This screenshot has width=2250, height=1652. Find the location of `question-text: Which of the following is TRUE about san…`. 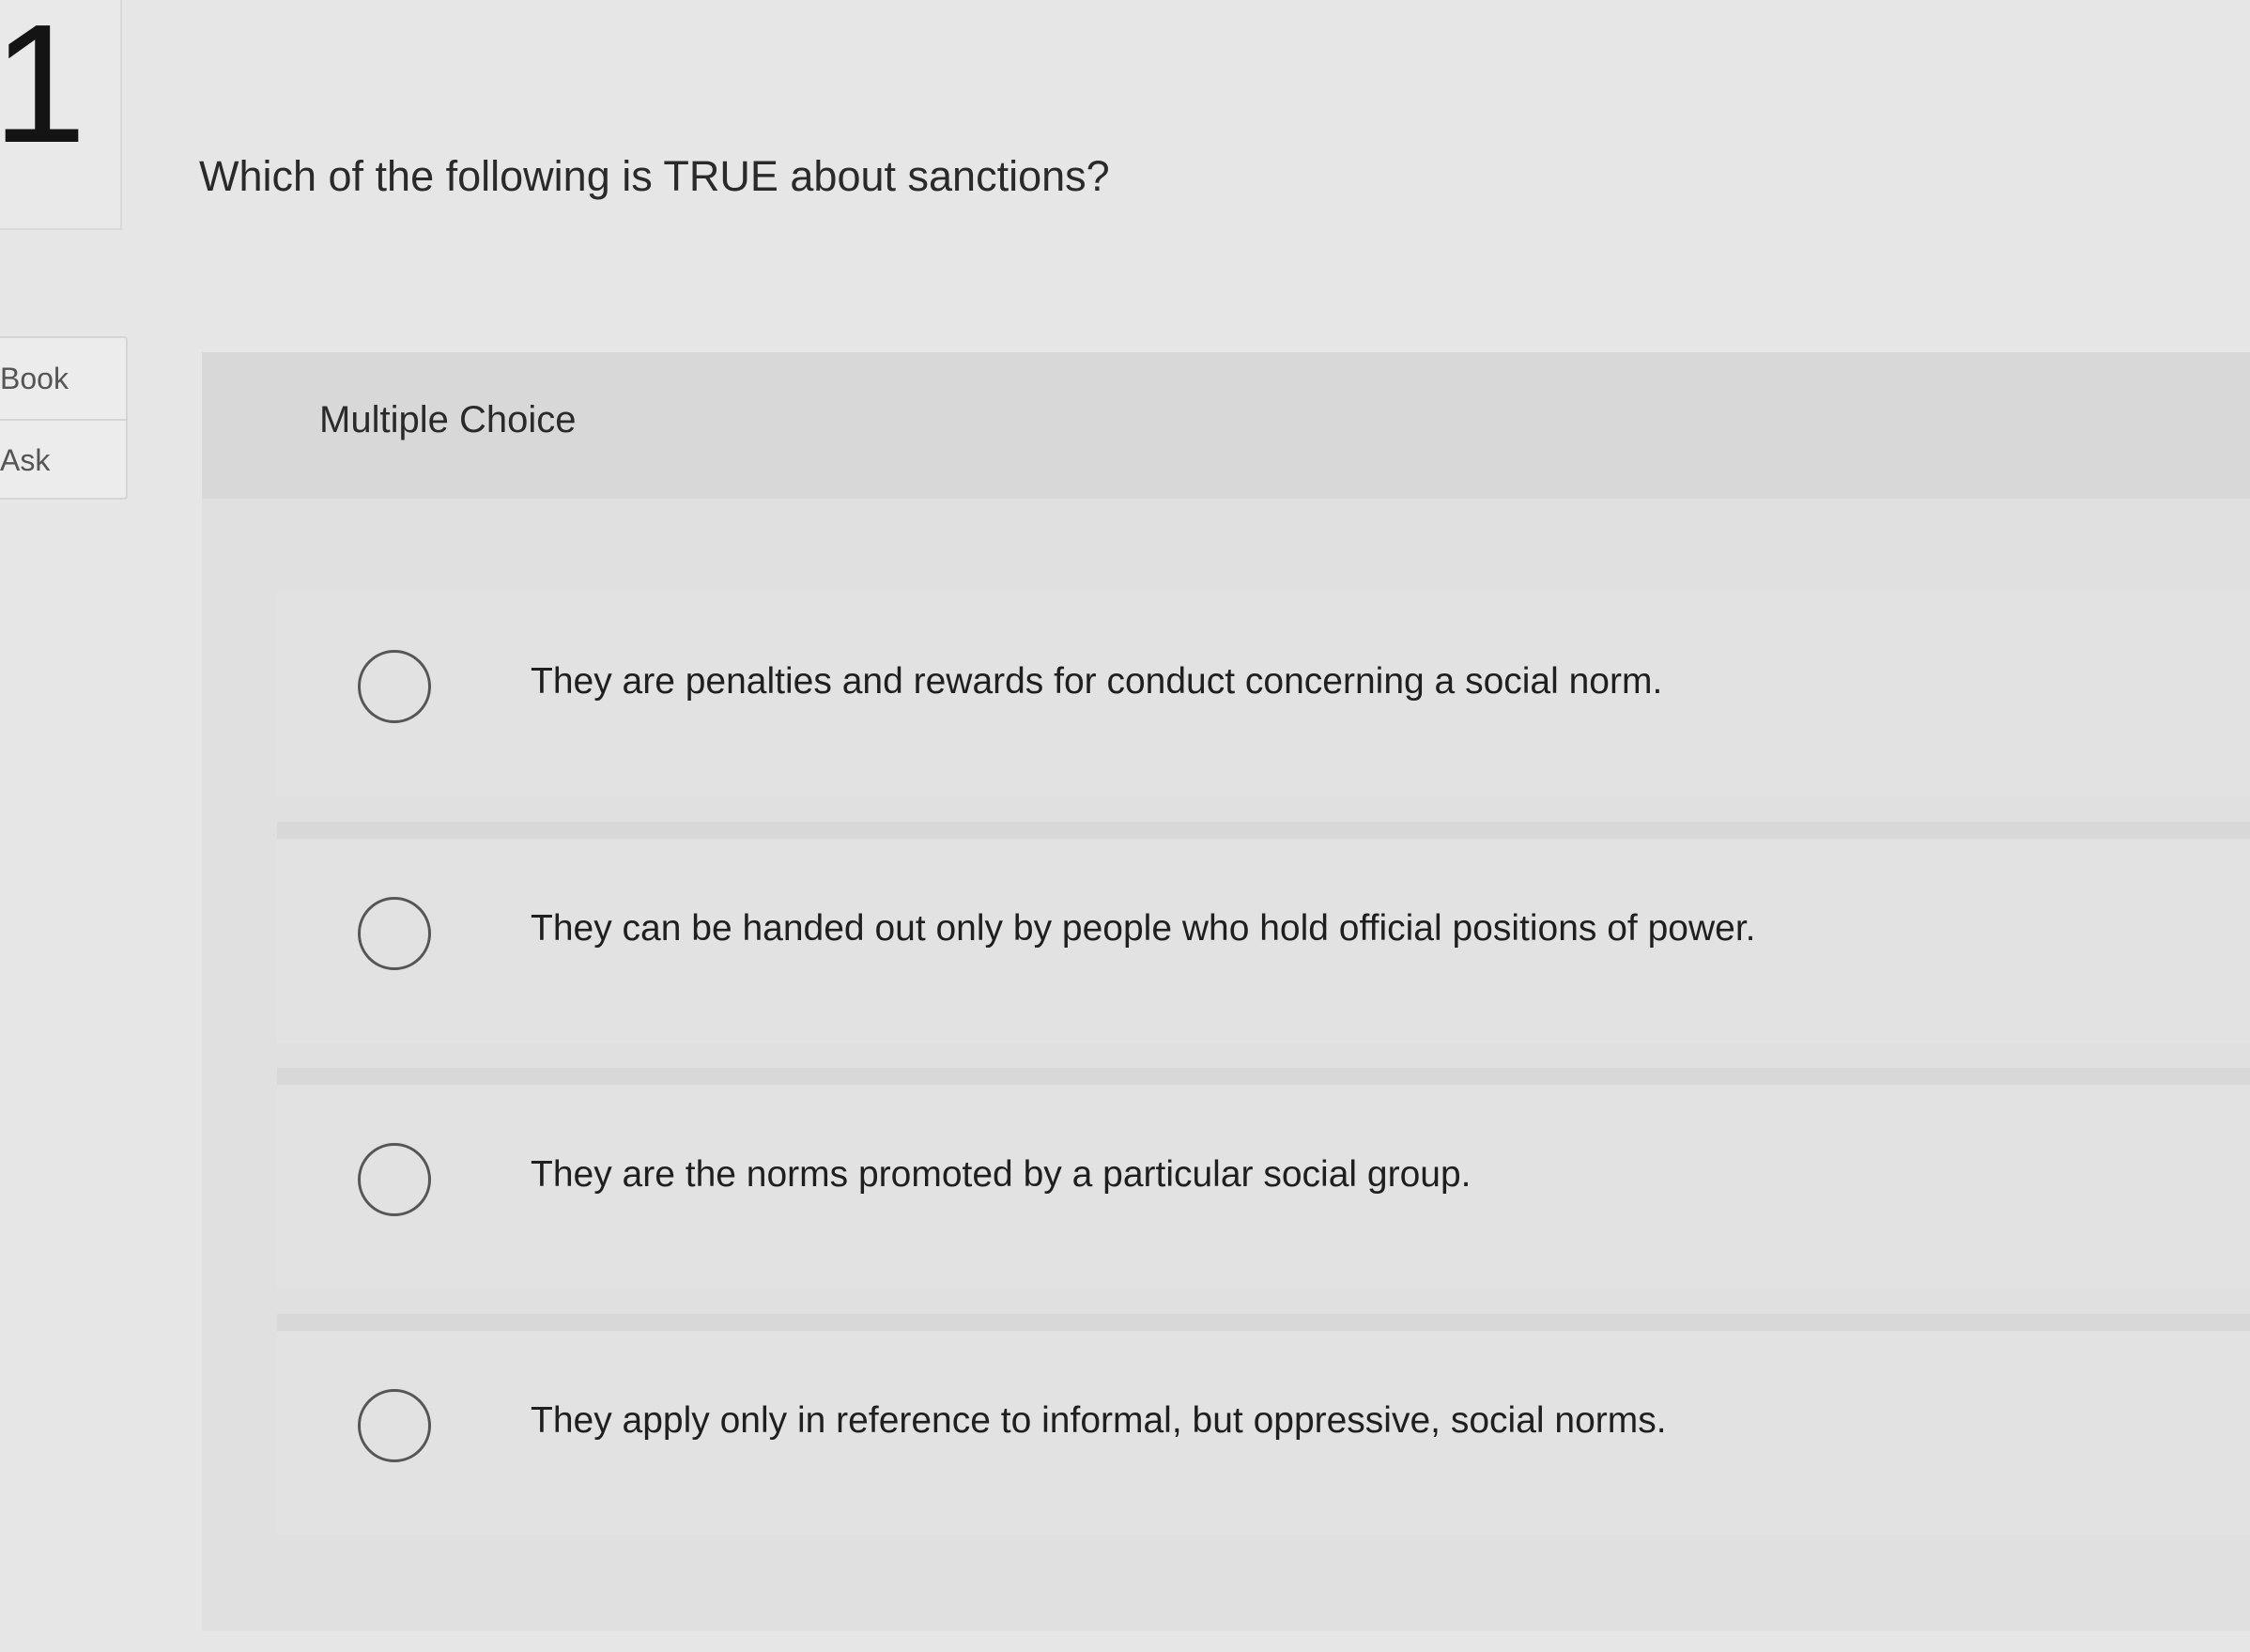

question-text: Which of the following is TRUE about san… is located at coordinates (655, 176).